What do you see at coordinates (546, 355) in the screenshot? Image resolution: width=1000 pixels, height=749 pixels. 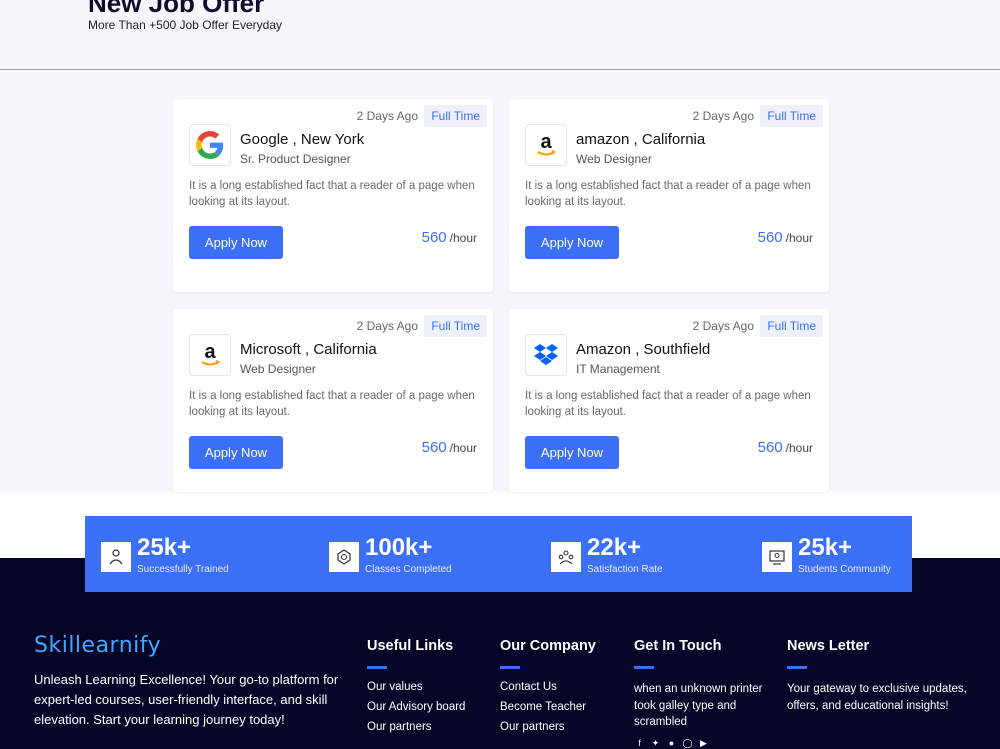 I see `dropbox-logo` at bounding box center [546, 355].